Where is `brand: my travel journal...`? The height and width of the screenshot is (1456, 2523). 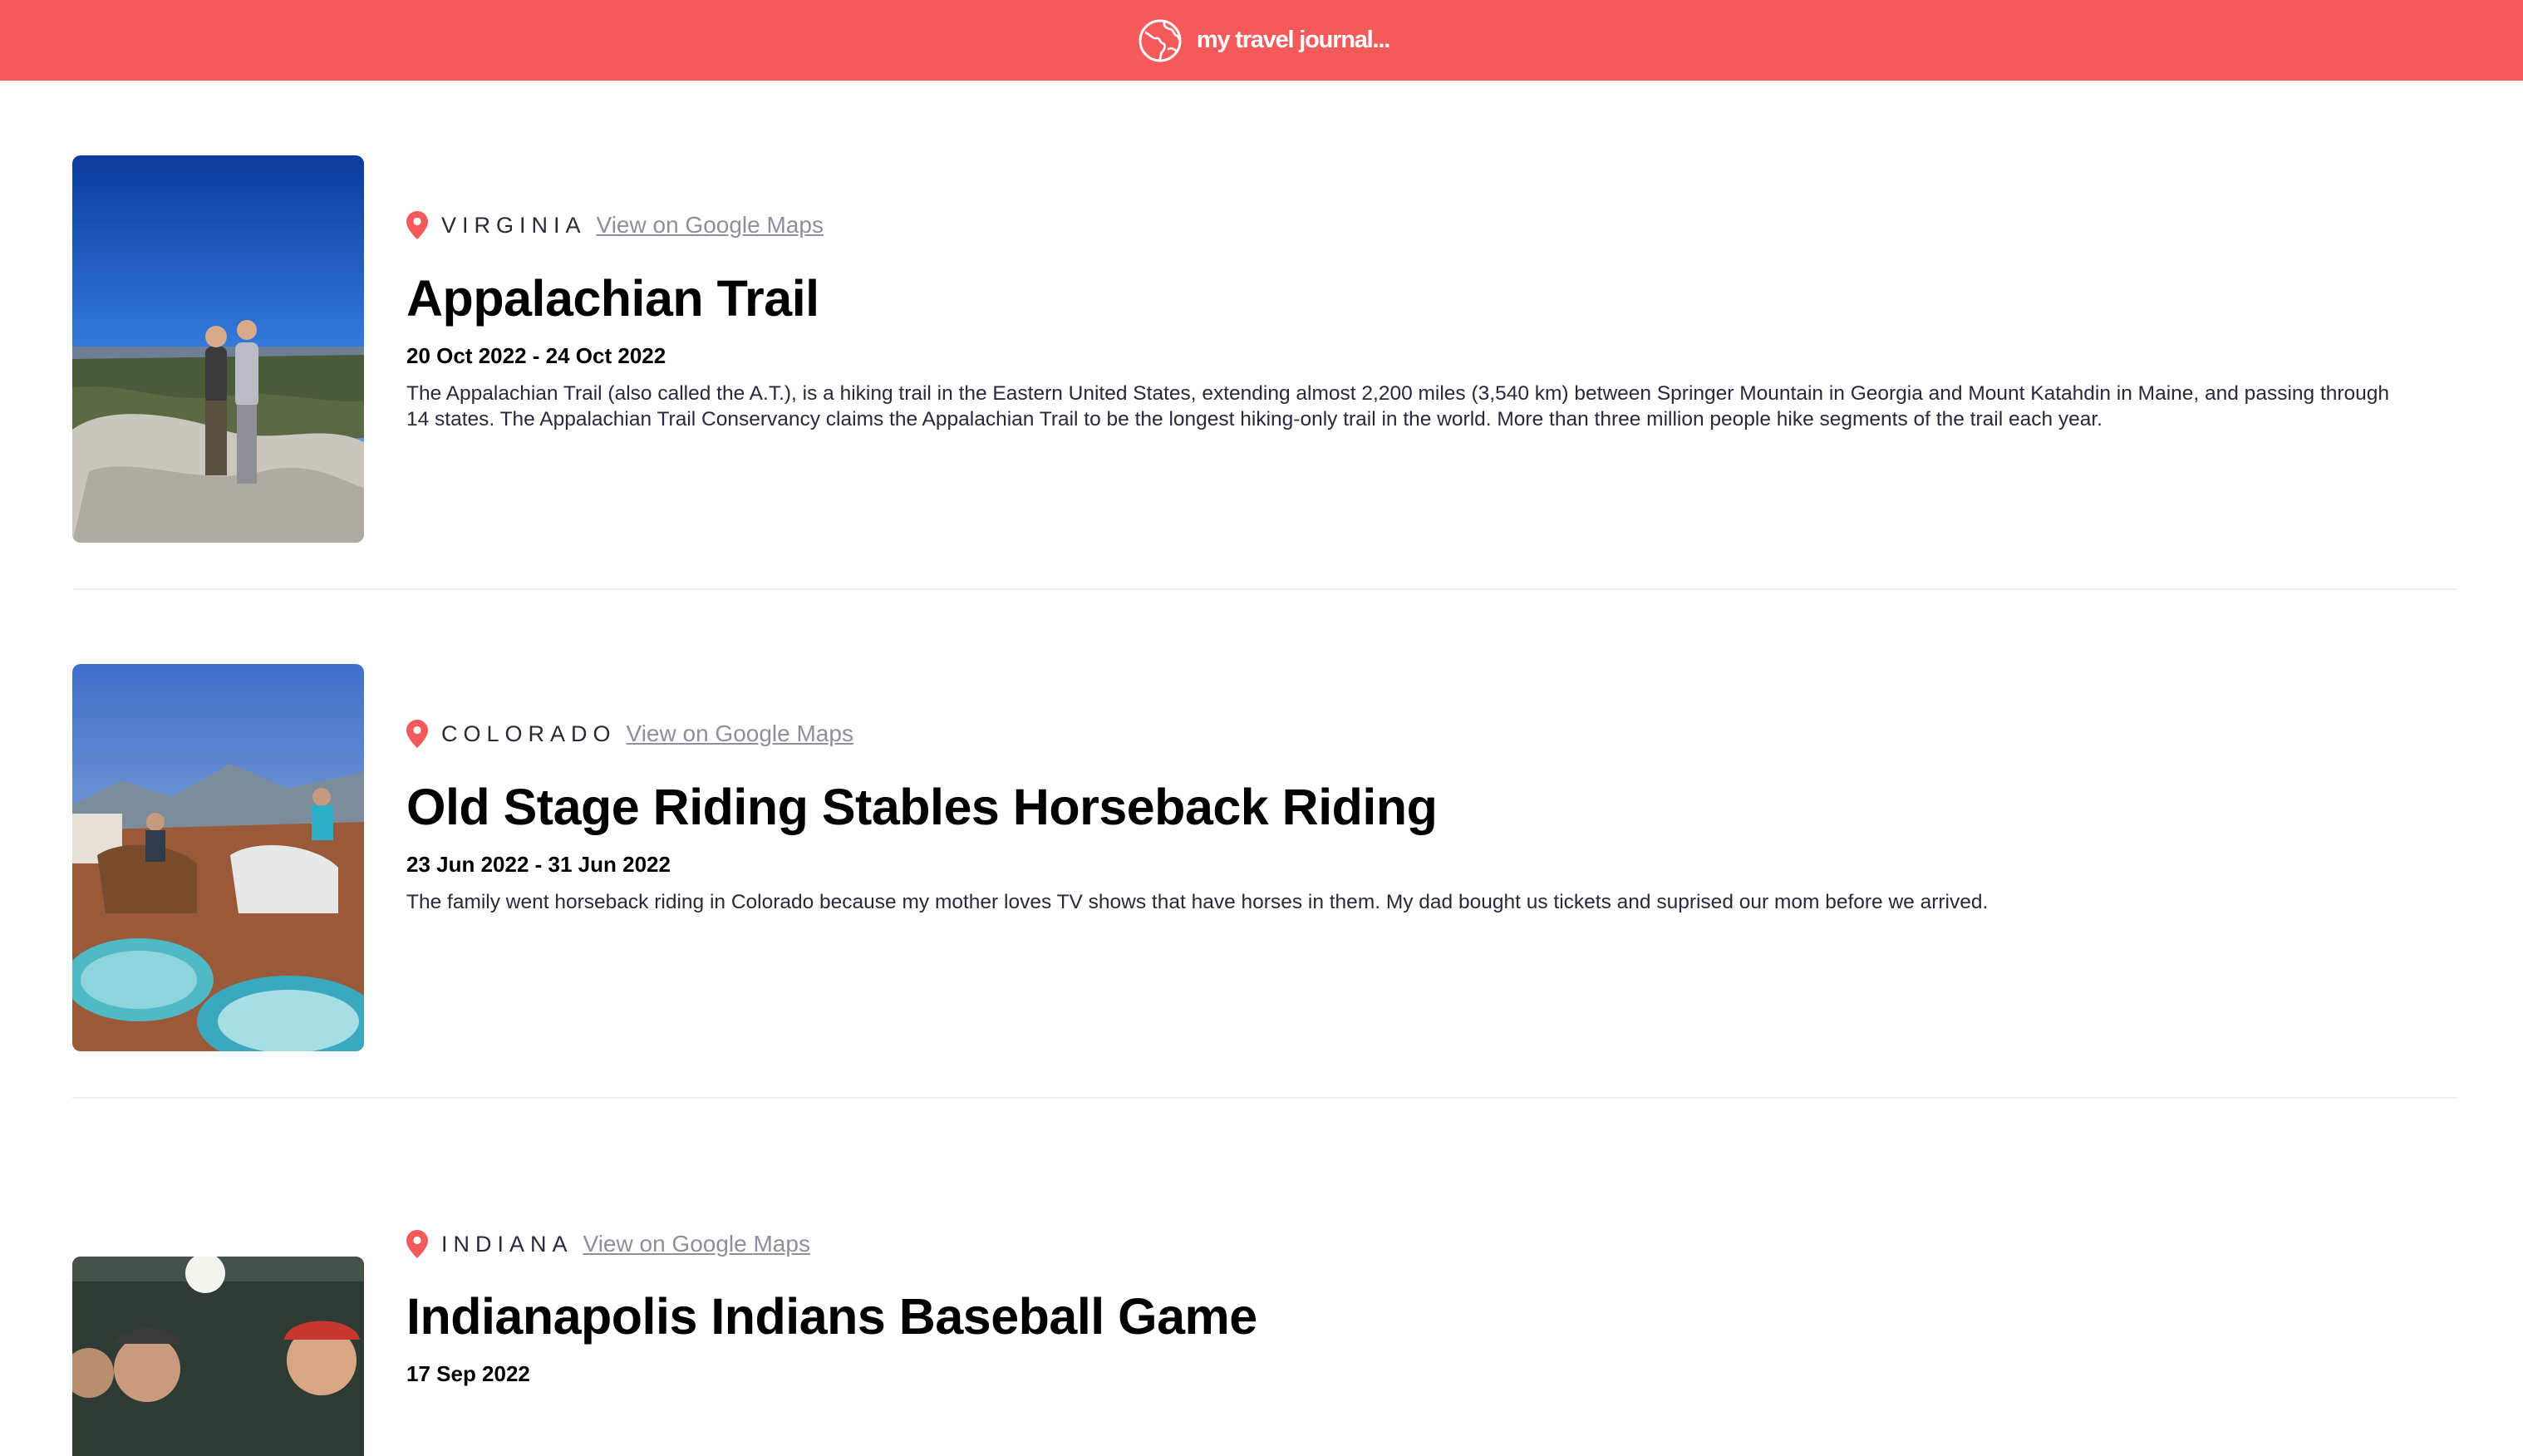 brand: my travel journal... is located at coordinates (1263, 40).